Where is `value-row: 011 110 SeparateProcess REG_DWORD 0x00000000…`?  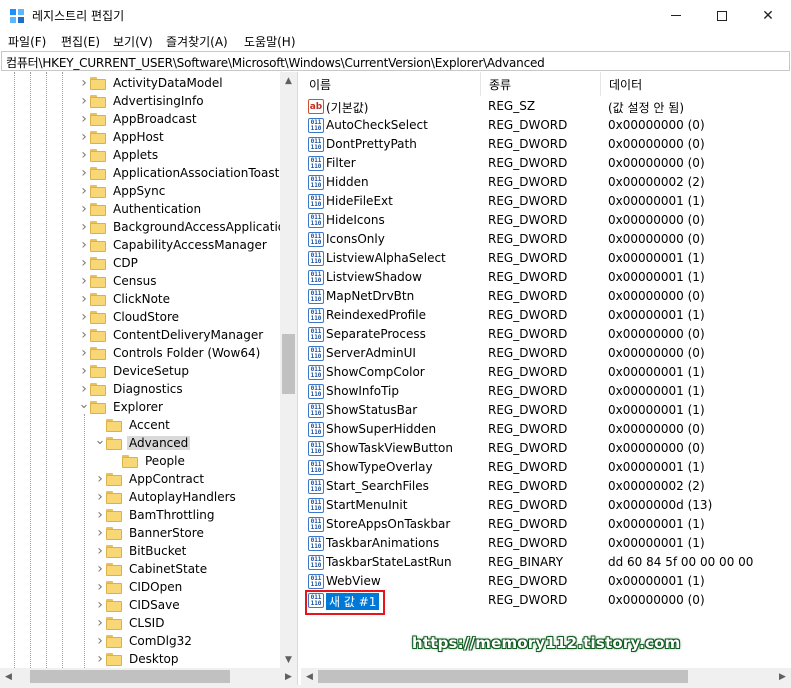 value-row: 011 110 SeparateProcess REG_DWORD 0x00000000… is located at coordinates (536, 334).